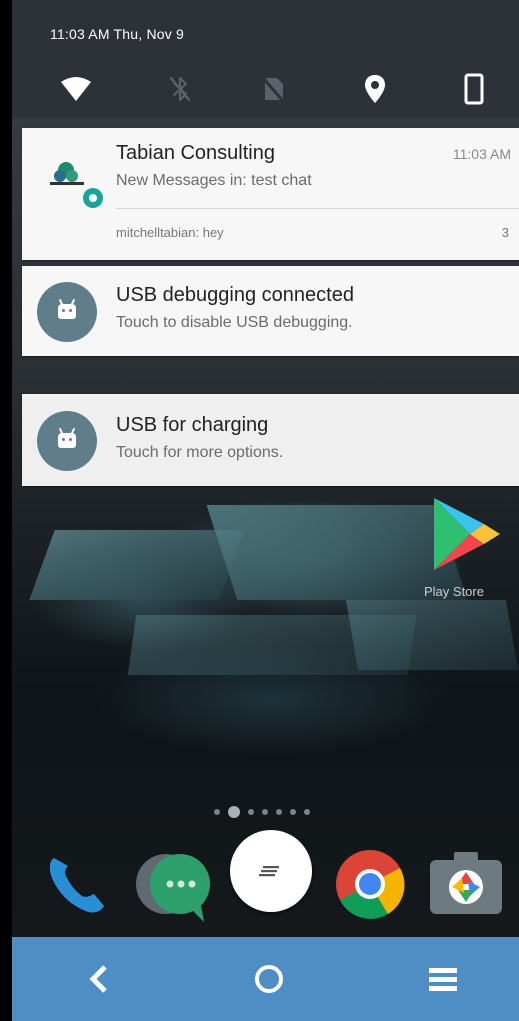  I want to click on notification-time: 11:03 AM, so click(481, 154).